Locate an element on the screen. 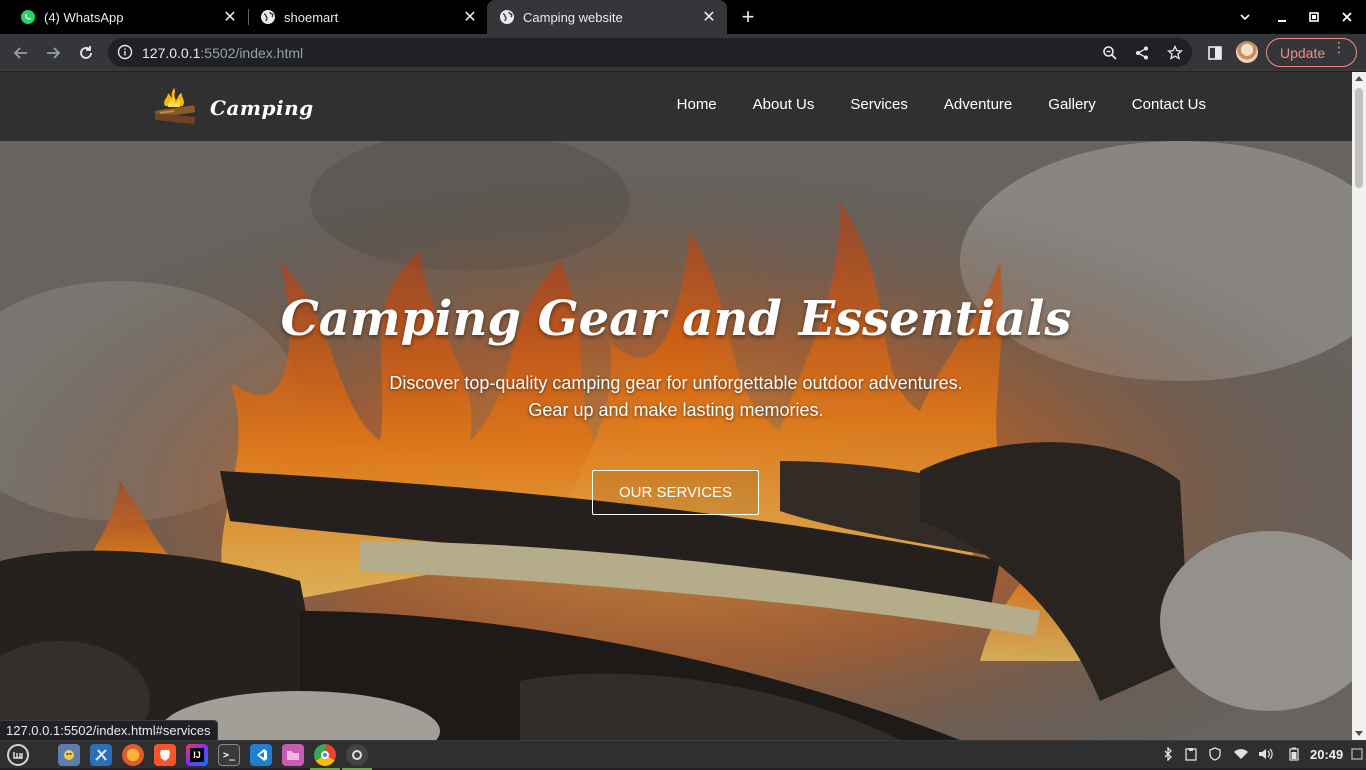 The width and height of the screenshot is (1366, 770). site-logo: Camping is located at coordinates (233, 107).